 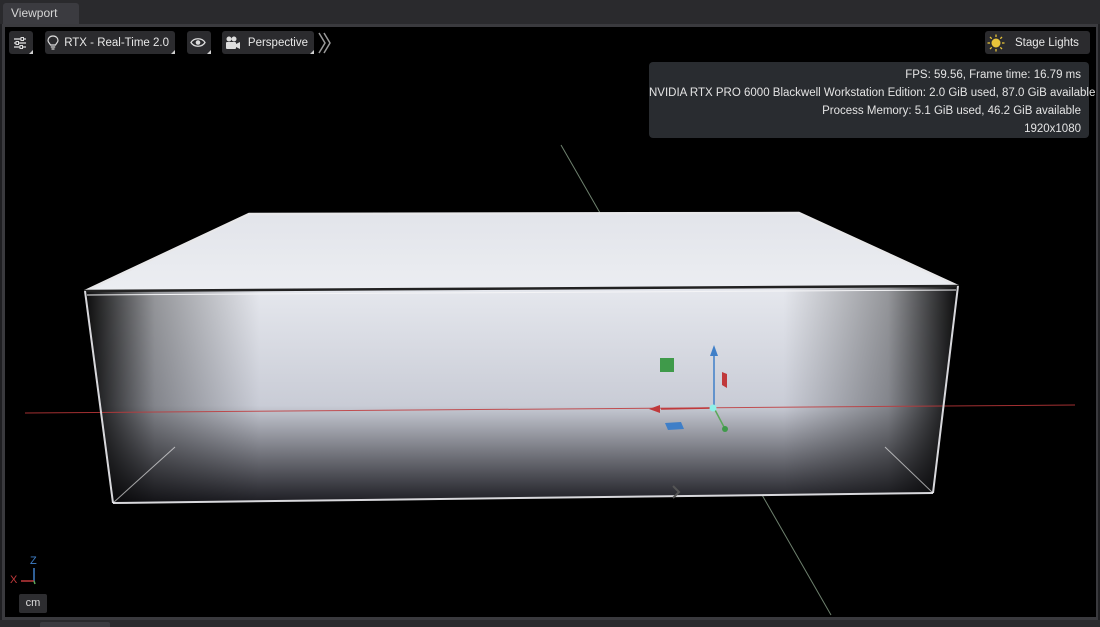 I want to click on fps-stat: FPS: 59.56, Frame time: 16.79 ms, so click(x=993, y=75).